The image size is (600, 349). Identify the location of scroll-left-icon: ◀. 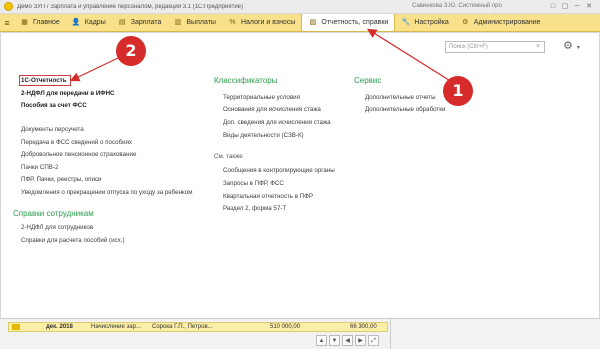
(347, 340).